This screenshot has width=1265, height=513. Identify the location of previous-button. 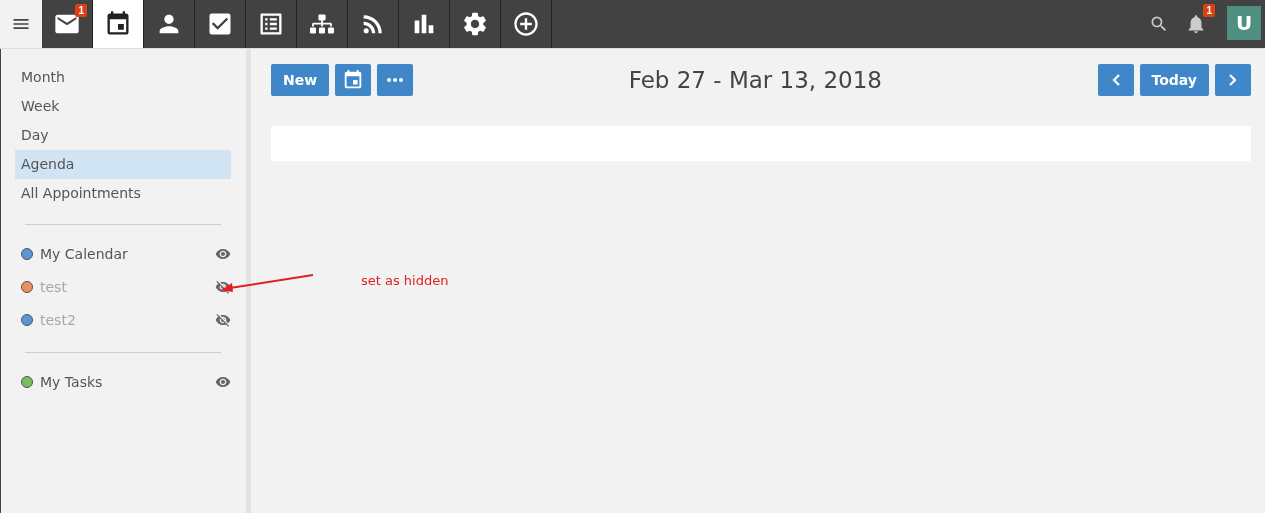
(1115, 80).